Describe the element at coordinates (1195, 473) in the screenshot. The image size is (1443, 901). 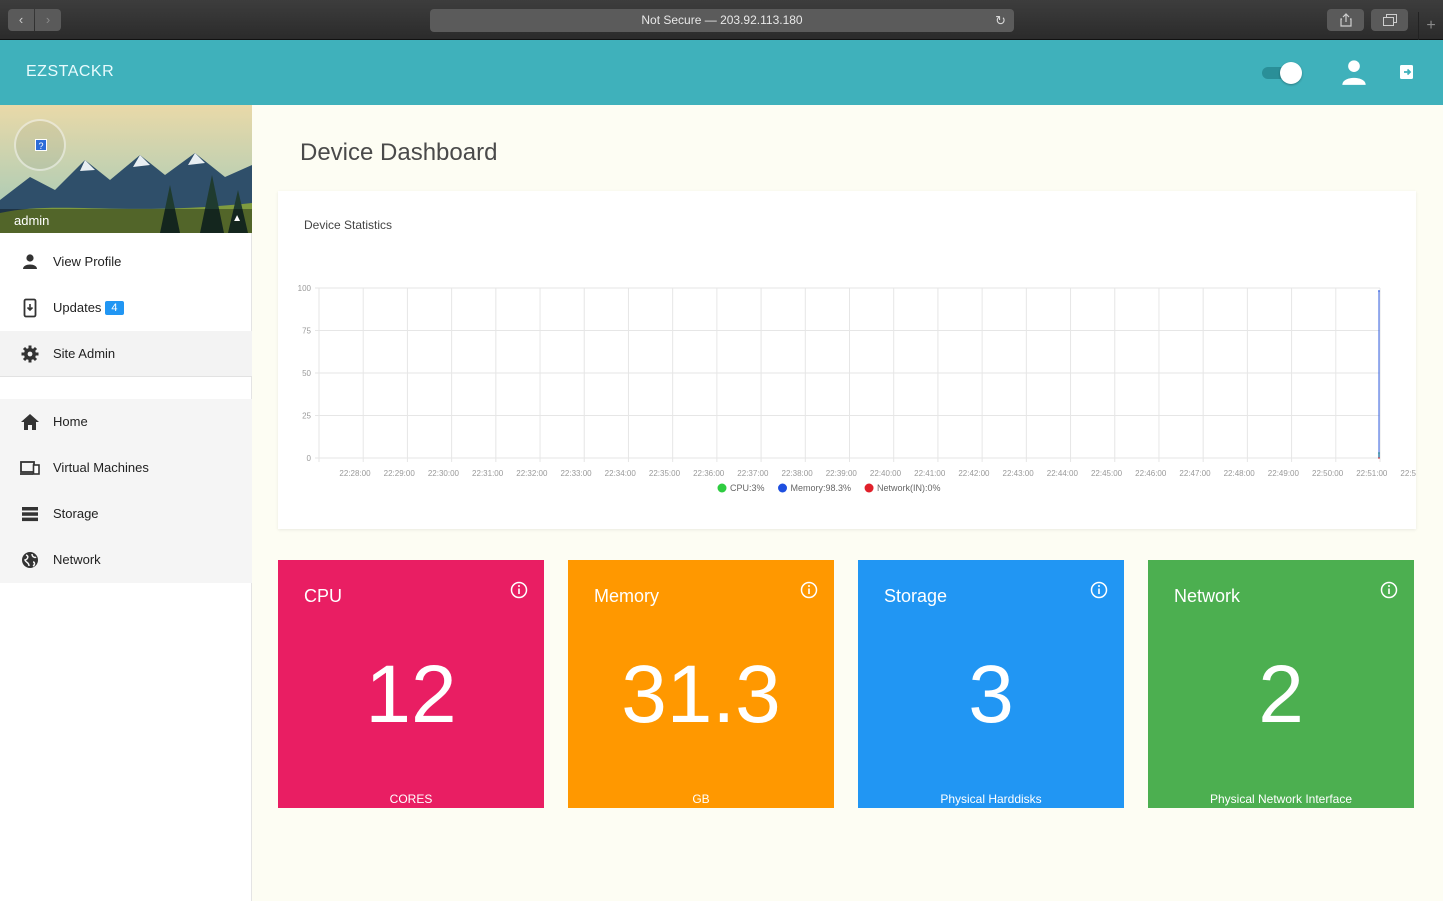
I see `x-tick-label: 22:47:00` at that location.